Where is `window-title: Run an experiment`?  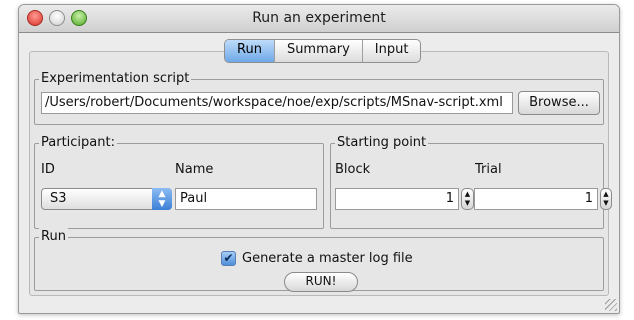
window-title: Run an experiment is located at coordinates (319, 18).